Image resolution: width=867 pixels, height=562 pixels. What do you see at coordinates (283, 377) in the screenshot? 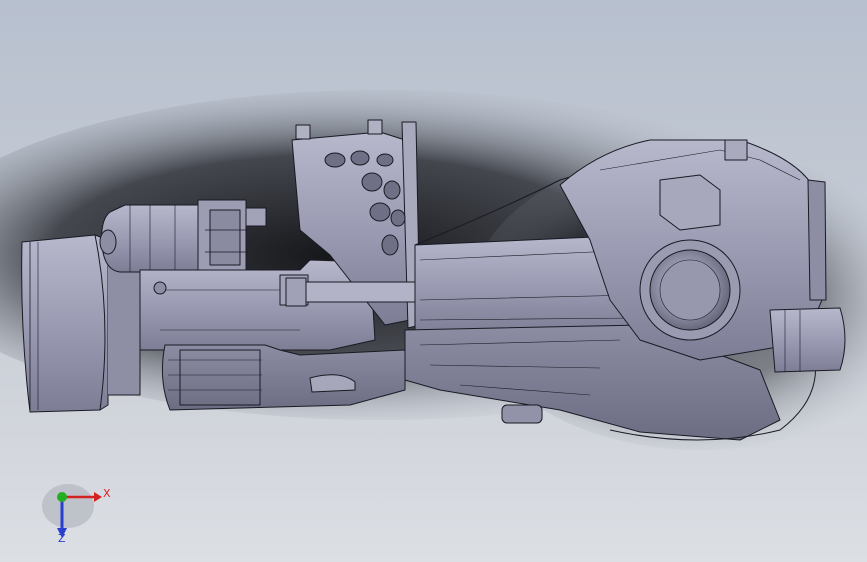
I see `pump-body` at bounding box center [283, 377].